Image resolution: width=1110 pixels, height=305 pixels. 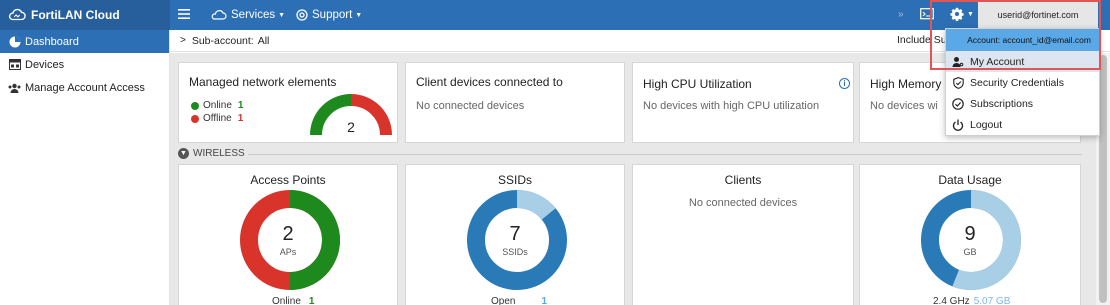 I want to click on menu-item-logout: Logout, so click(x=1022, y=124).